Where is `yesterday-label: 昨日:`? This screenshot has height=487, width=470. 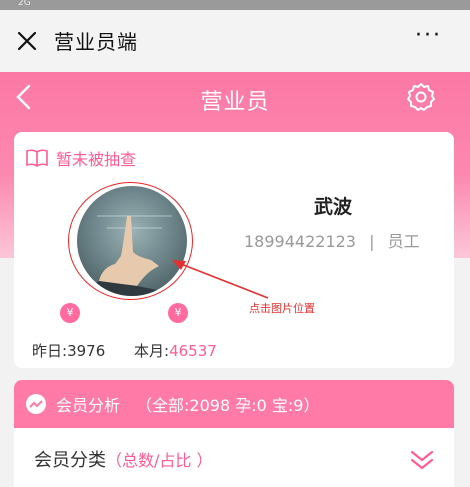
yesterday-label: 昨日: is located at coordinates (50, 351).